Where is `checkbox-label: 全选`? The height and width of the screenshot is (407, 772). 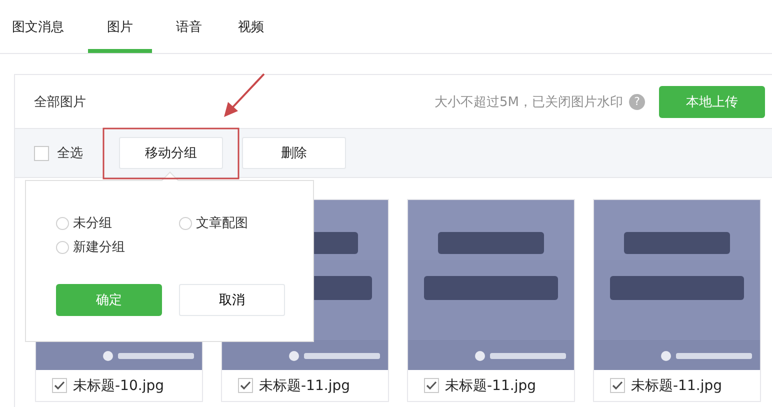
checkbox-label: 全选 is located at coordinates (70, 153).